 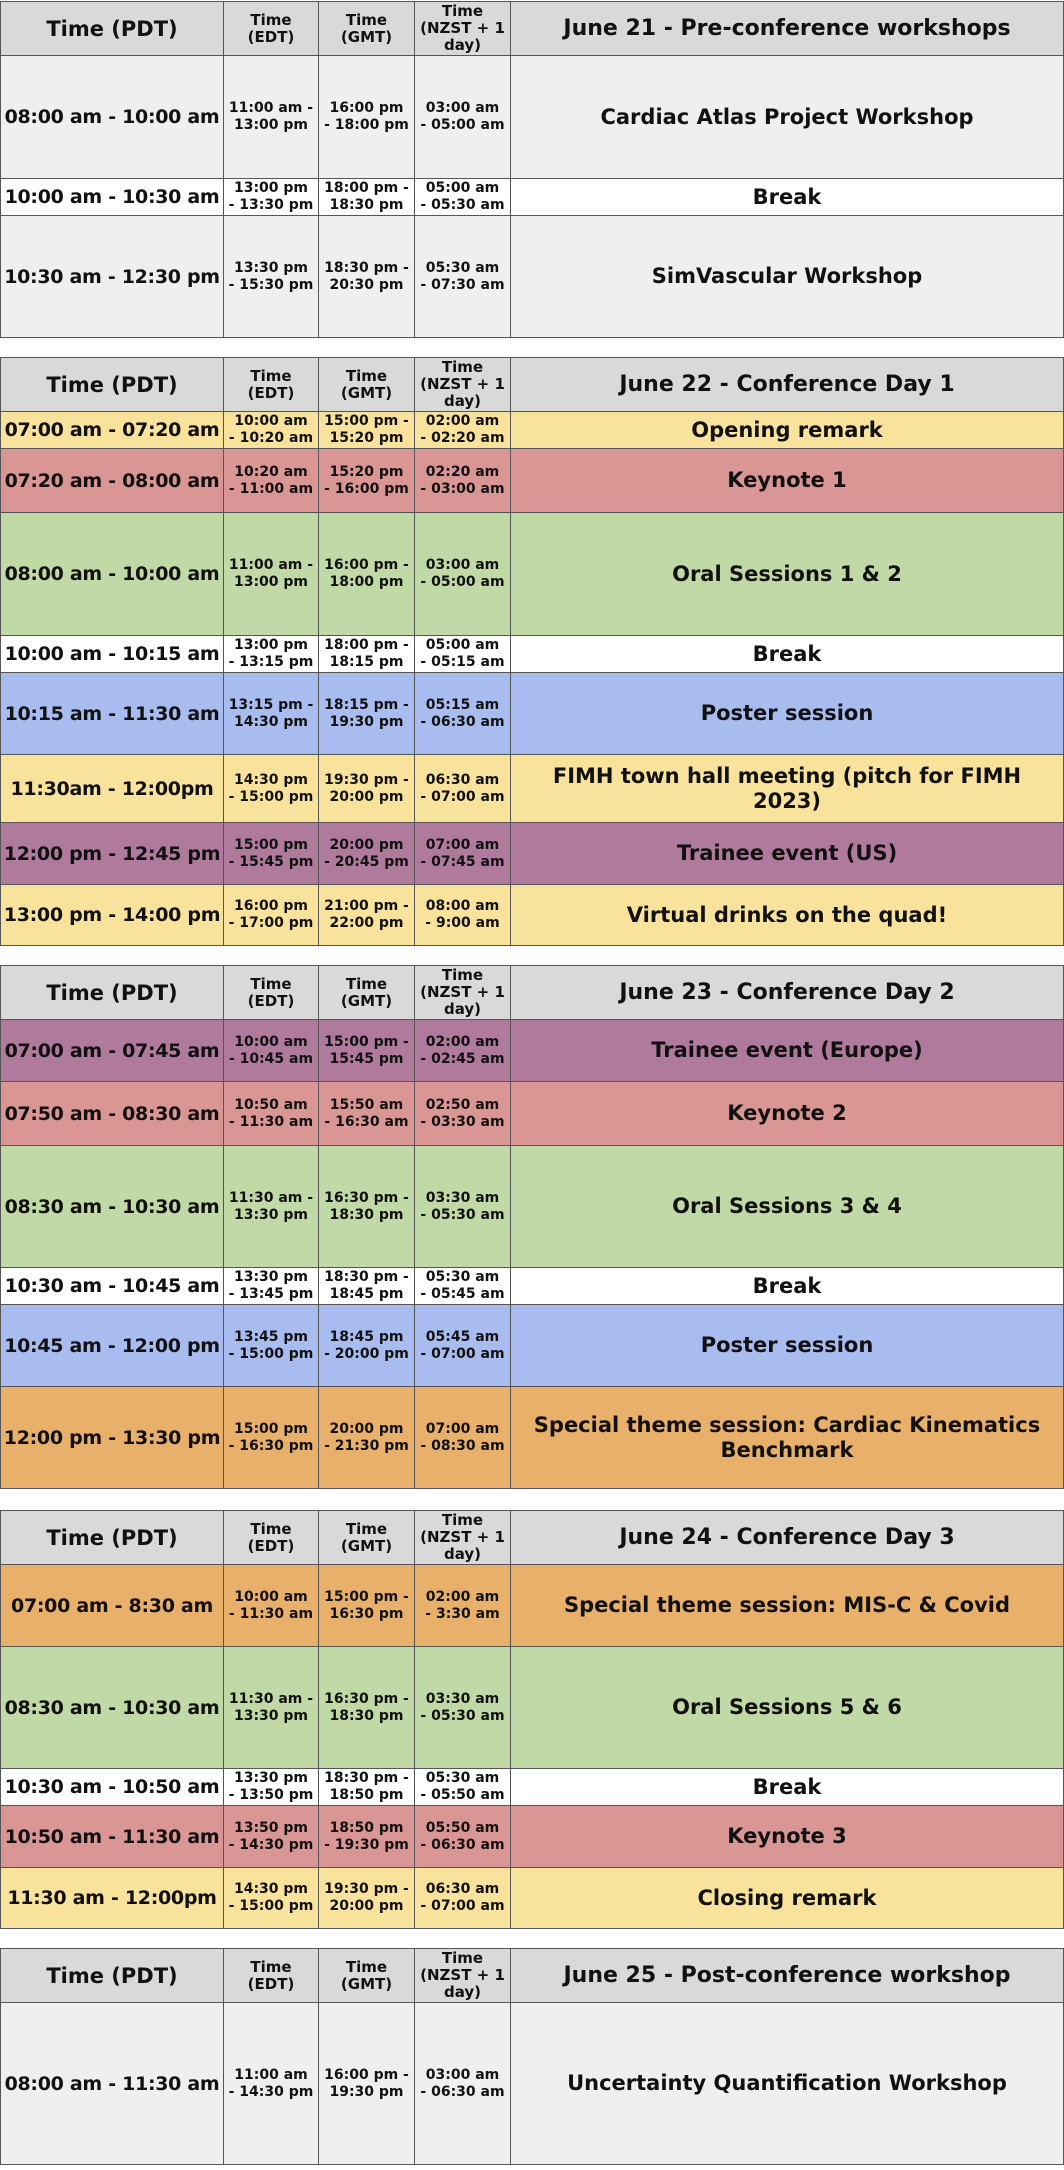 What do you see at coordinates (112, 1113) in the screenshot?
I see `time-pdt-cell: 07:50 am - 08:30 am` at bounding box center [112, 1113].